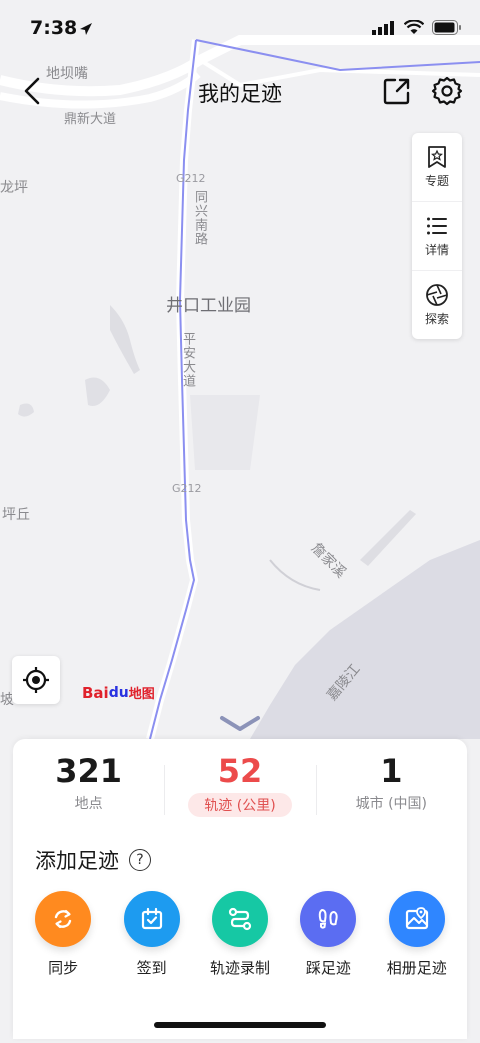  I want to click on footprints-icon, so click(329, 918).